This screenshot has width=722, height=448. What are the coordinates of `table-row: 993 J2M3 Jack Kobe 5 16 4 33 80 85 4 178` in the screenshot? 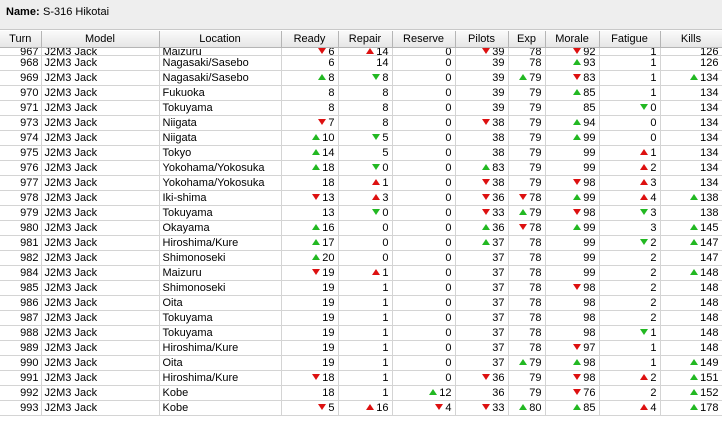 It's located at (361, 408).